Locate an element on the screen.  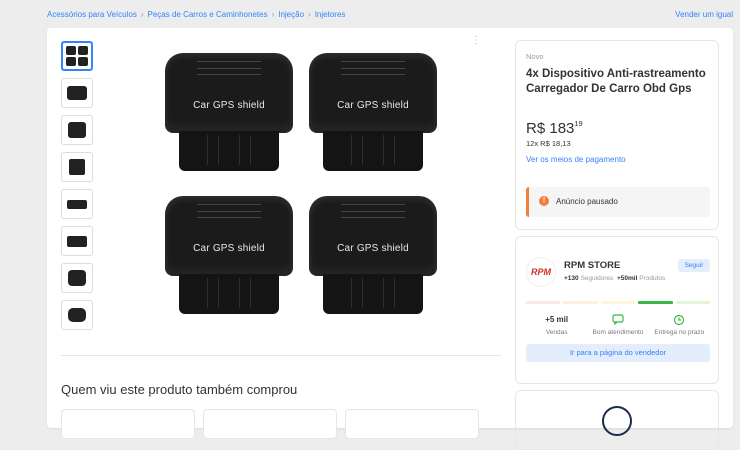
seller-stats: +130 Seguidores +50mil Produtos is located at coordinates (614, 278).